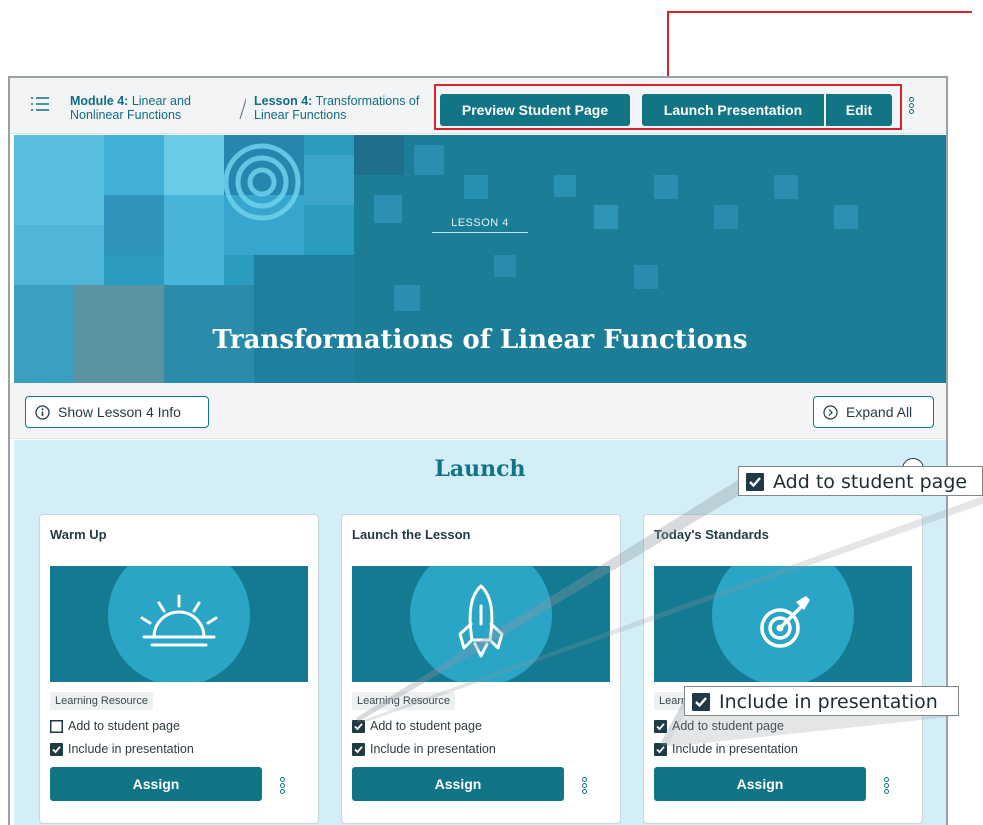  I want to click on callout-add-to-student-page: Add to student page, so click(860, 481).